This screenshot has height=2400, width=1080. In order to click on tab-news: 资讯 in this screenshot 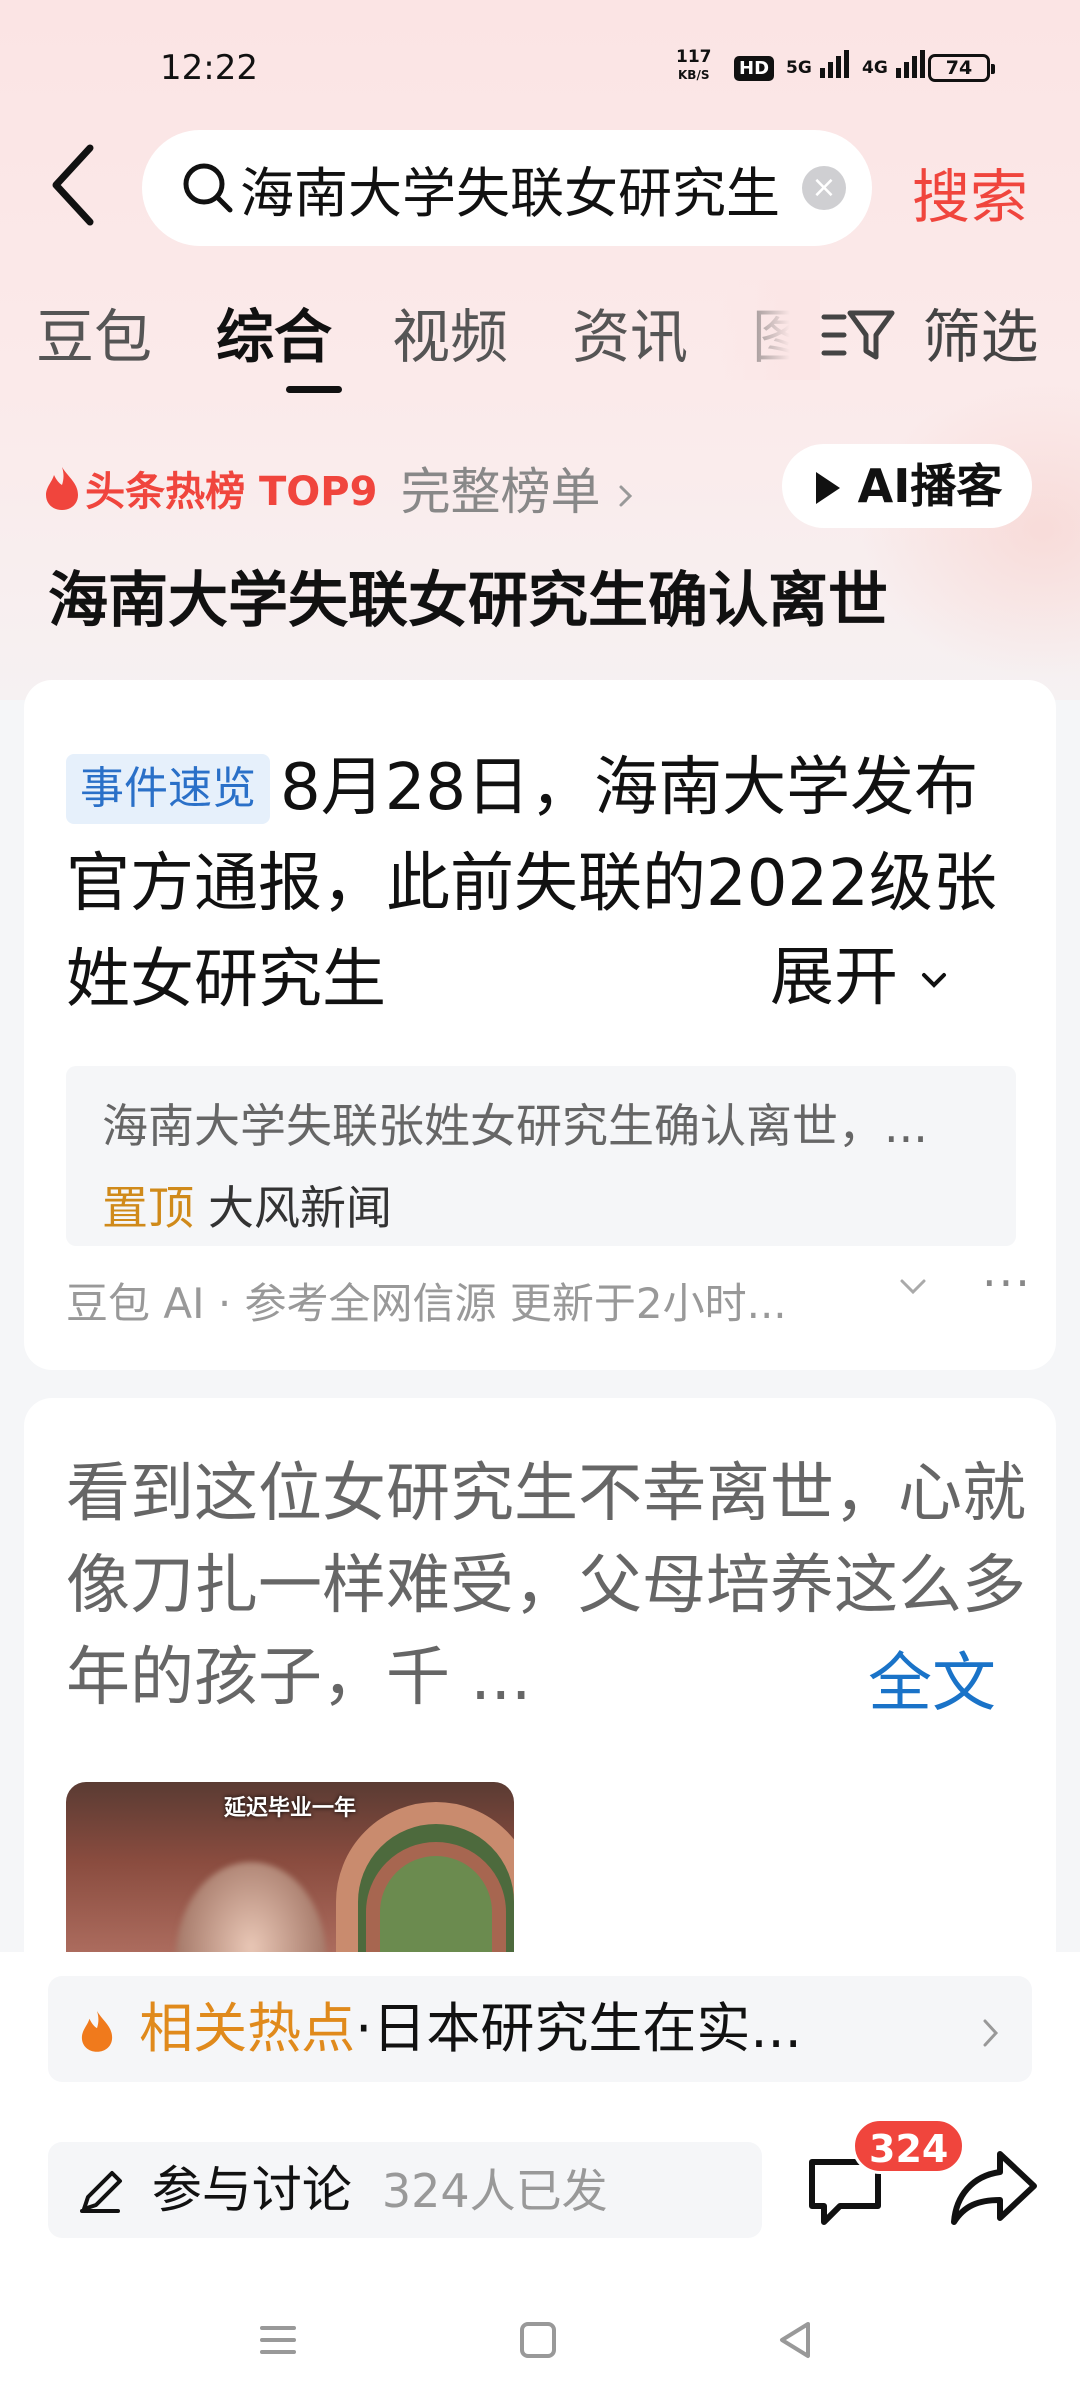, I will do `click(630, 332)`.